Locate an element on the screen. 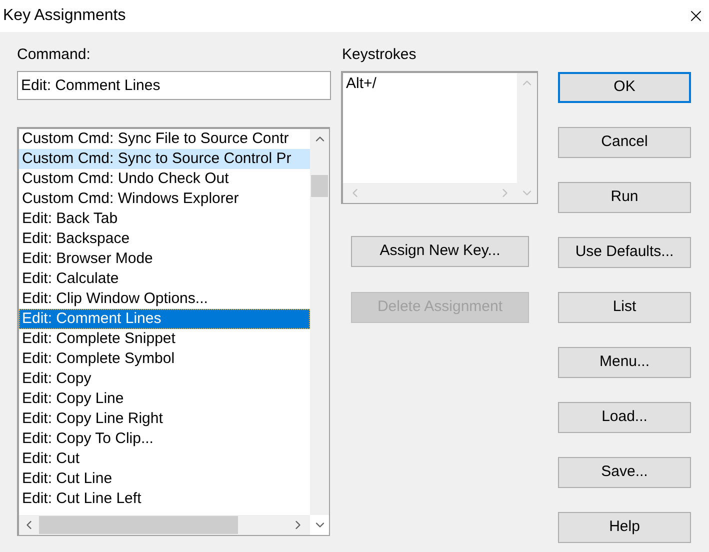 The image size is (709, 552). horizontal-scrollbar is located at coordinates (164, 525).